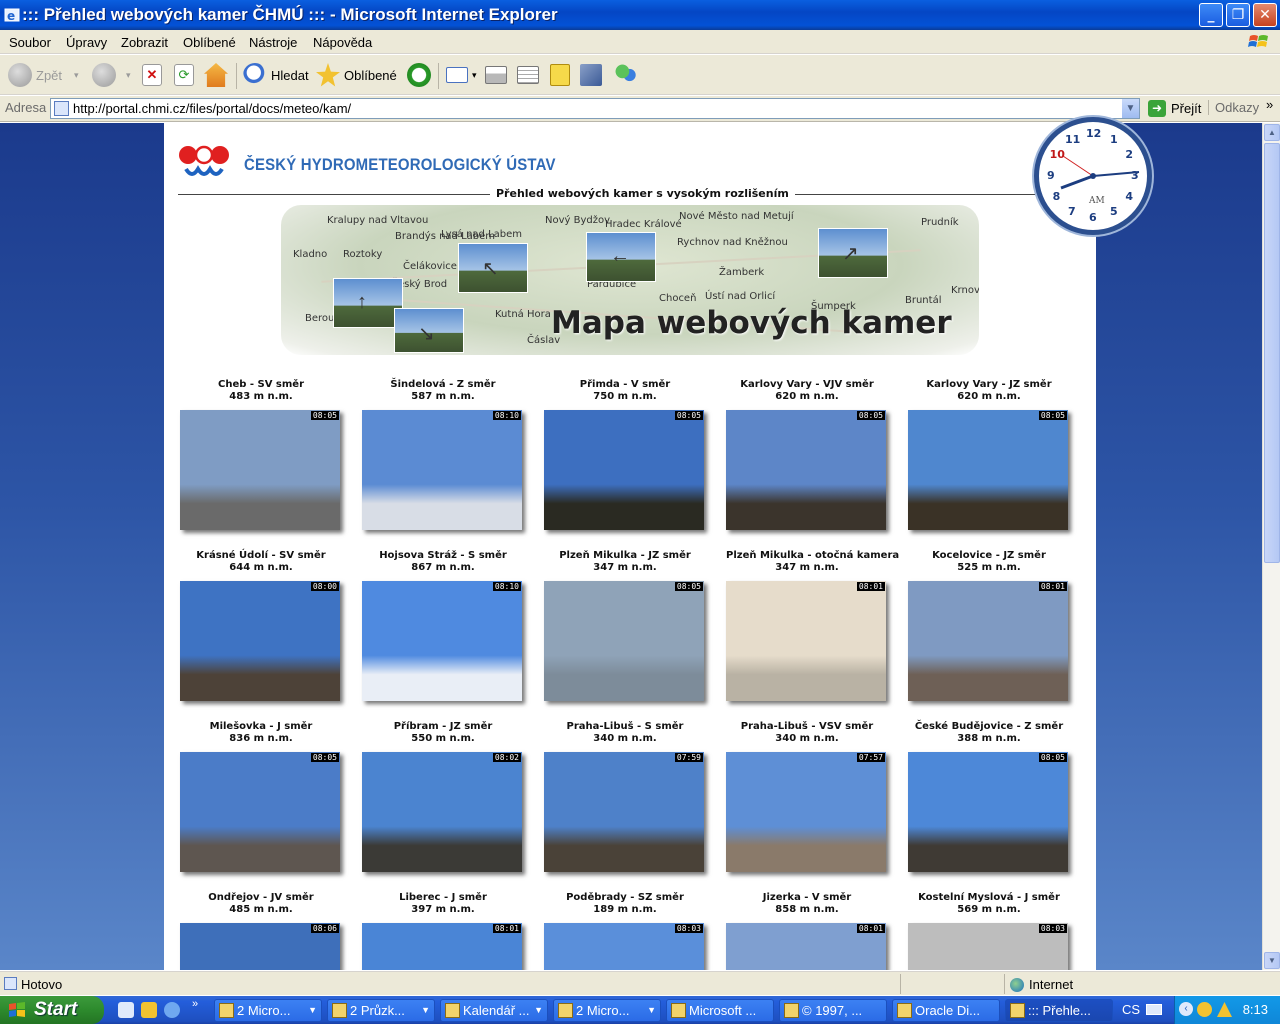 This screenshot has width=1280, height=1024. I want to click on outlook-icon, so click(149, 1010).